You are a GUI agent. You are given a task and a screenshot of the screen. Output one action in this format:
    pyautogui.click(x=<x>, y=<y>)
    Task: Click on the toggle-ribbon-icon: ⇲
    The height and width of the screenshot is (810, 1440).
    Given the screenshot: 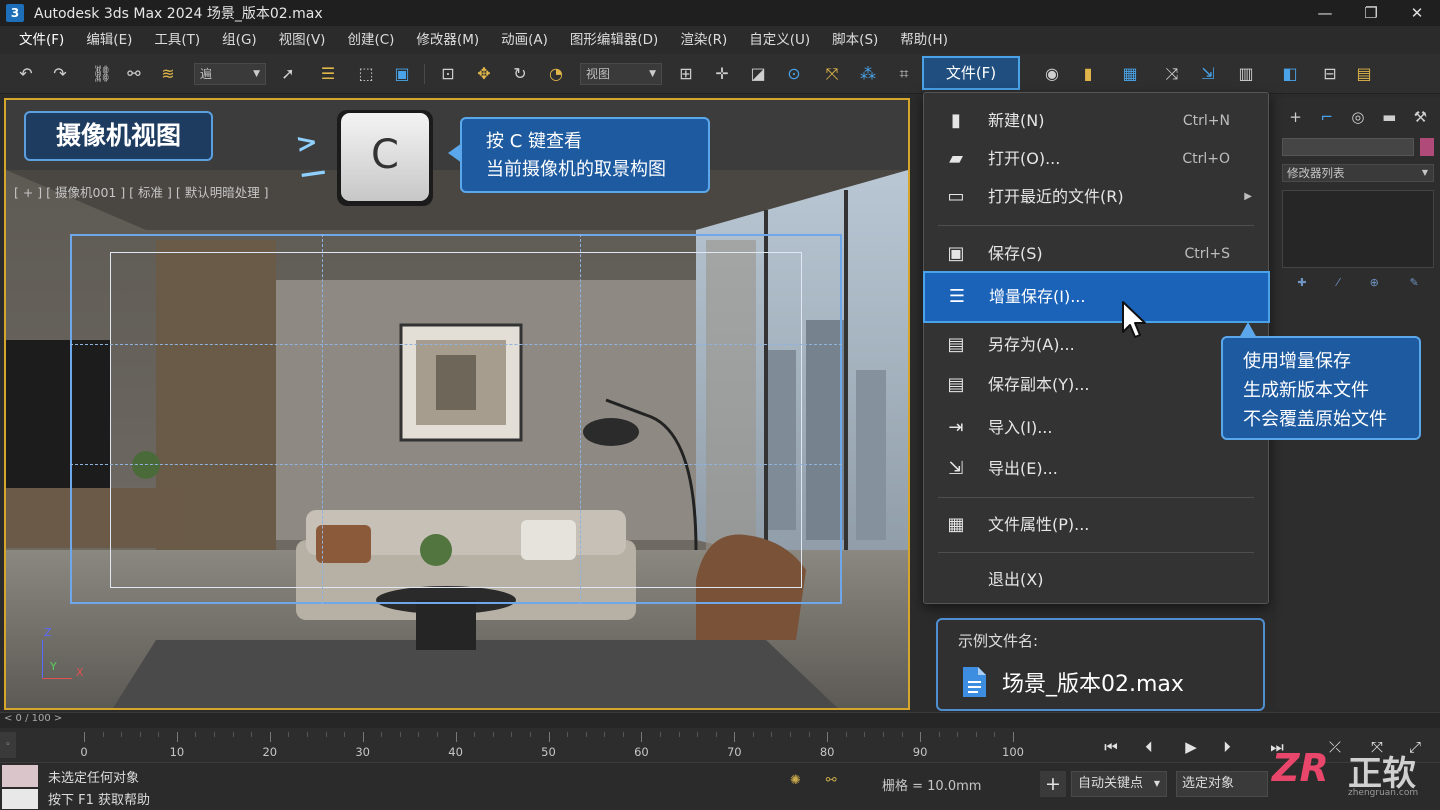 What is the action you would take?
    pyautogui.click(x=1208, y=74)
    